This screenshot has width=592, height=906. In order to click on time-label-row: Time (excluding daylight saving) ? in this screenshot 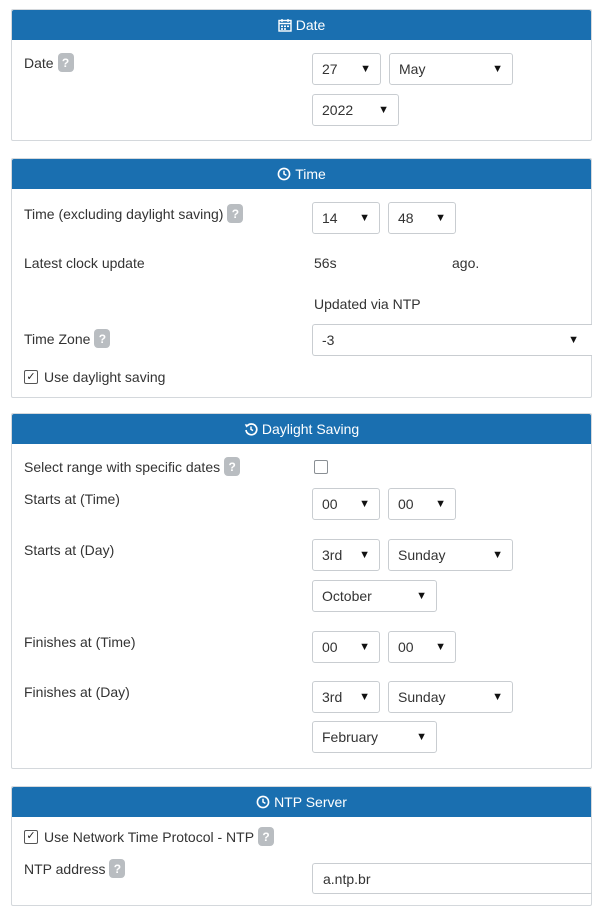, I will do `click(134, 213)`.